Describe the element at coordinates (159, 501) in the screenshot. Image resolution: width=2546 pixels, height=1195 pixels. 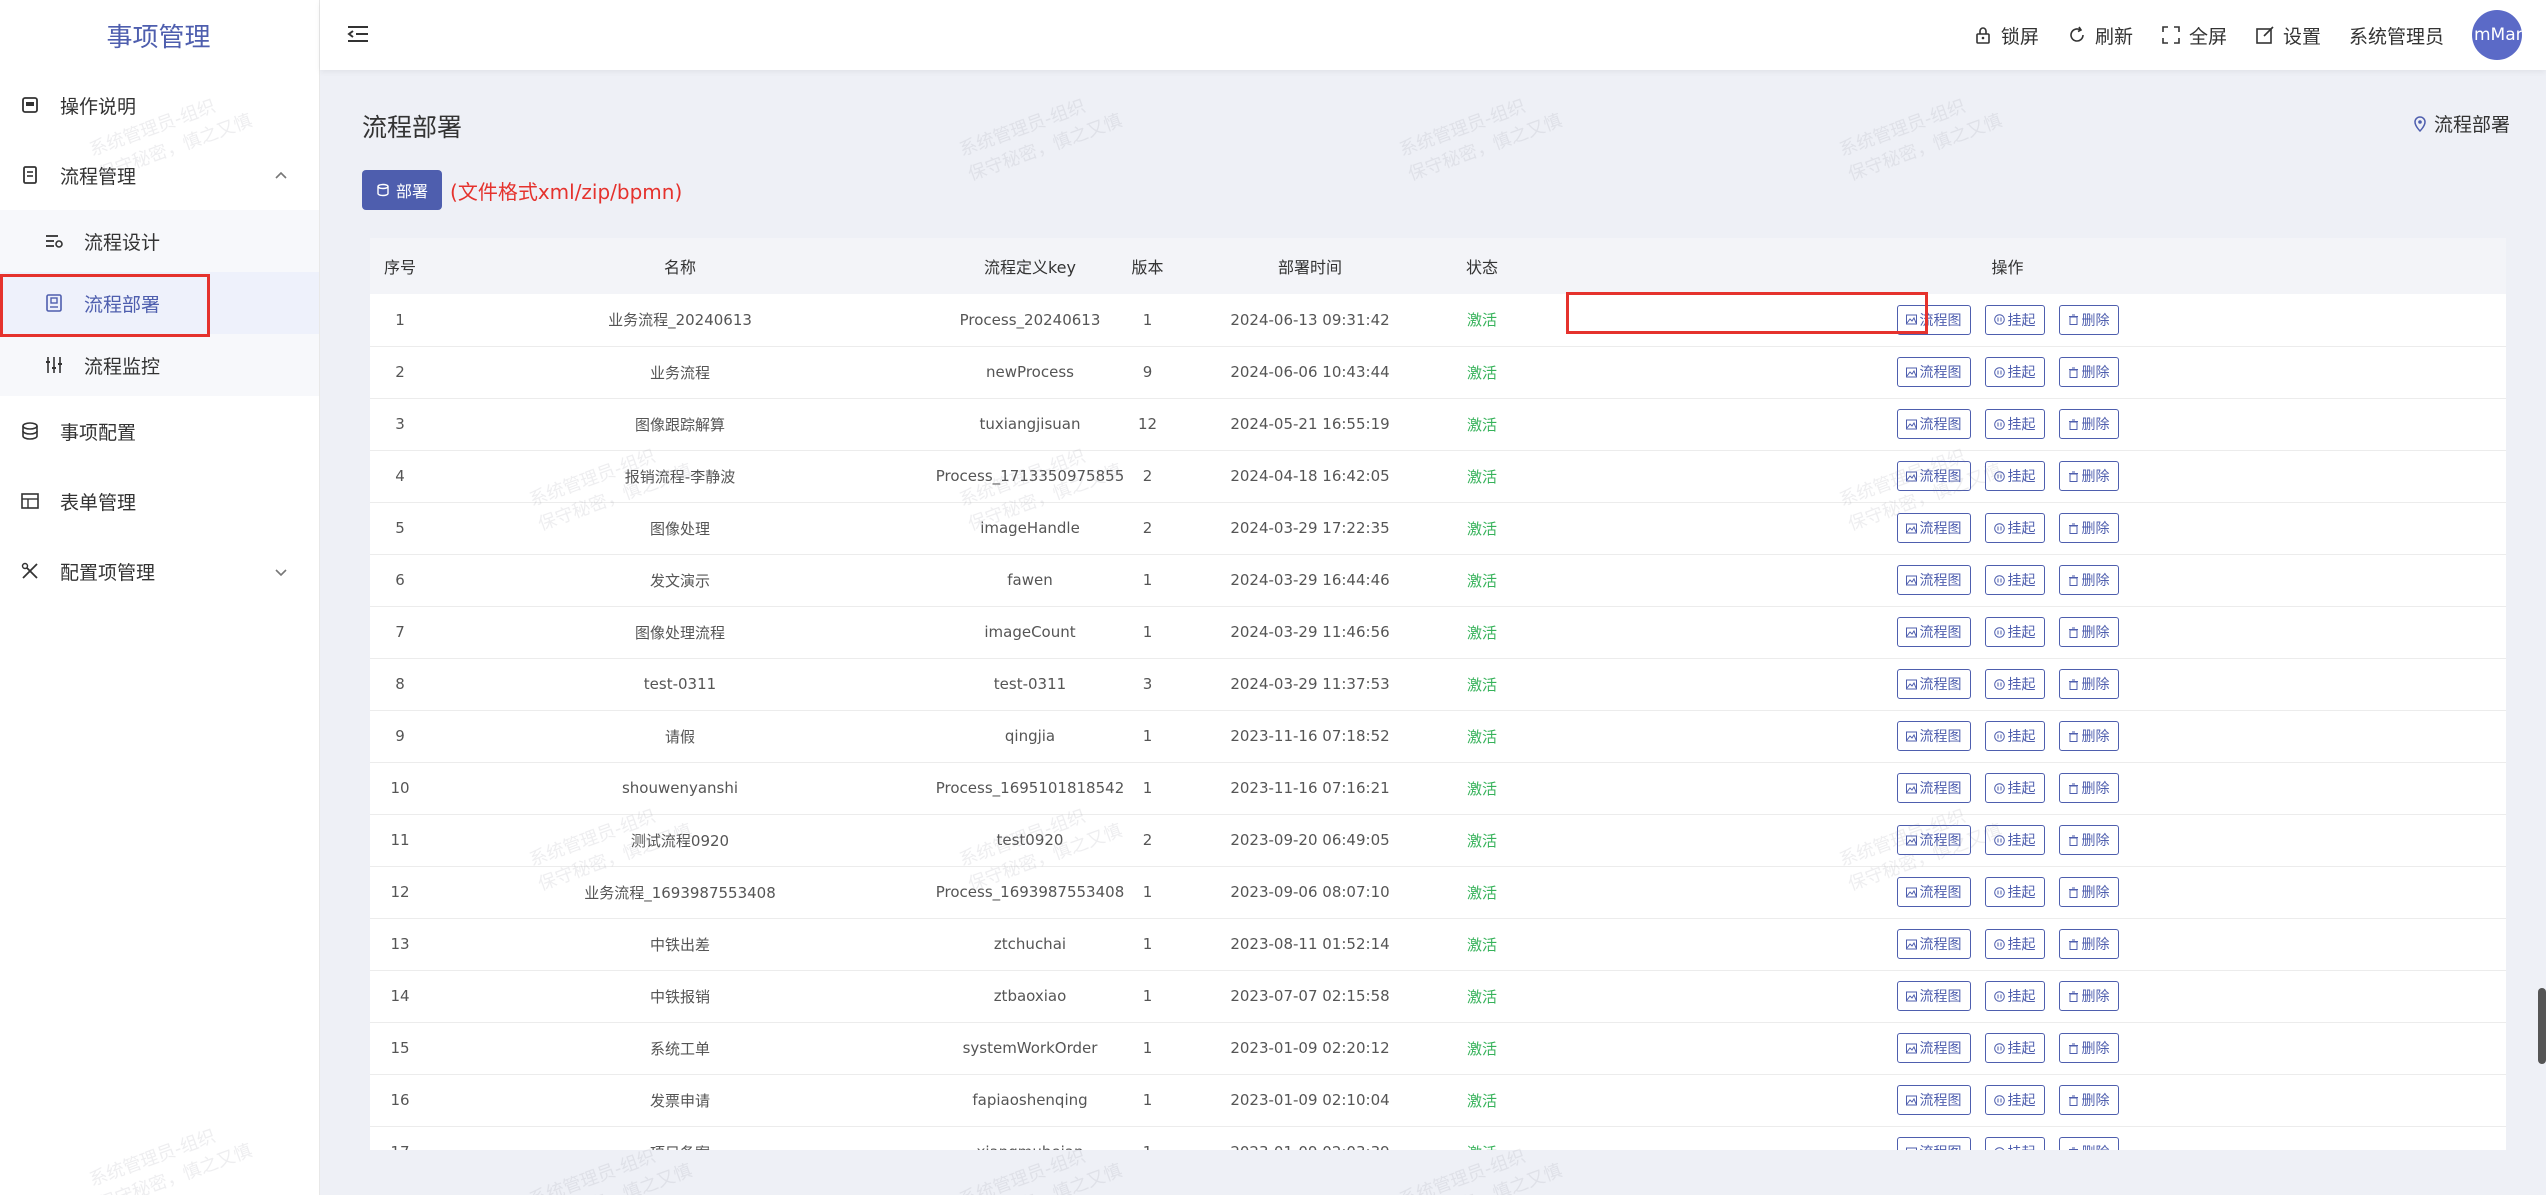
I see `sidebar-item-form-management: 表单管理` at that location.